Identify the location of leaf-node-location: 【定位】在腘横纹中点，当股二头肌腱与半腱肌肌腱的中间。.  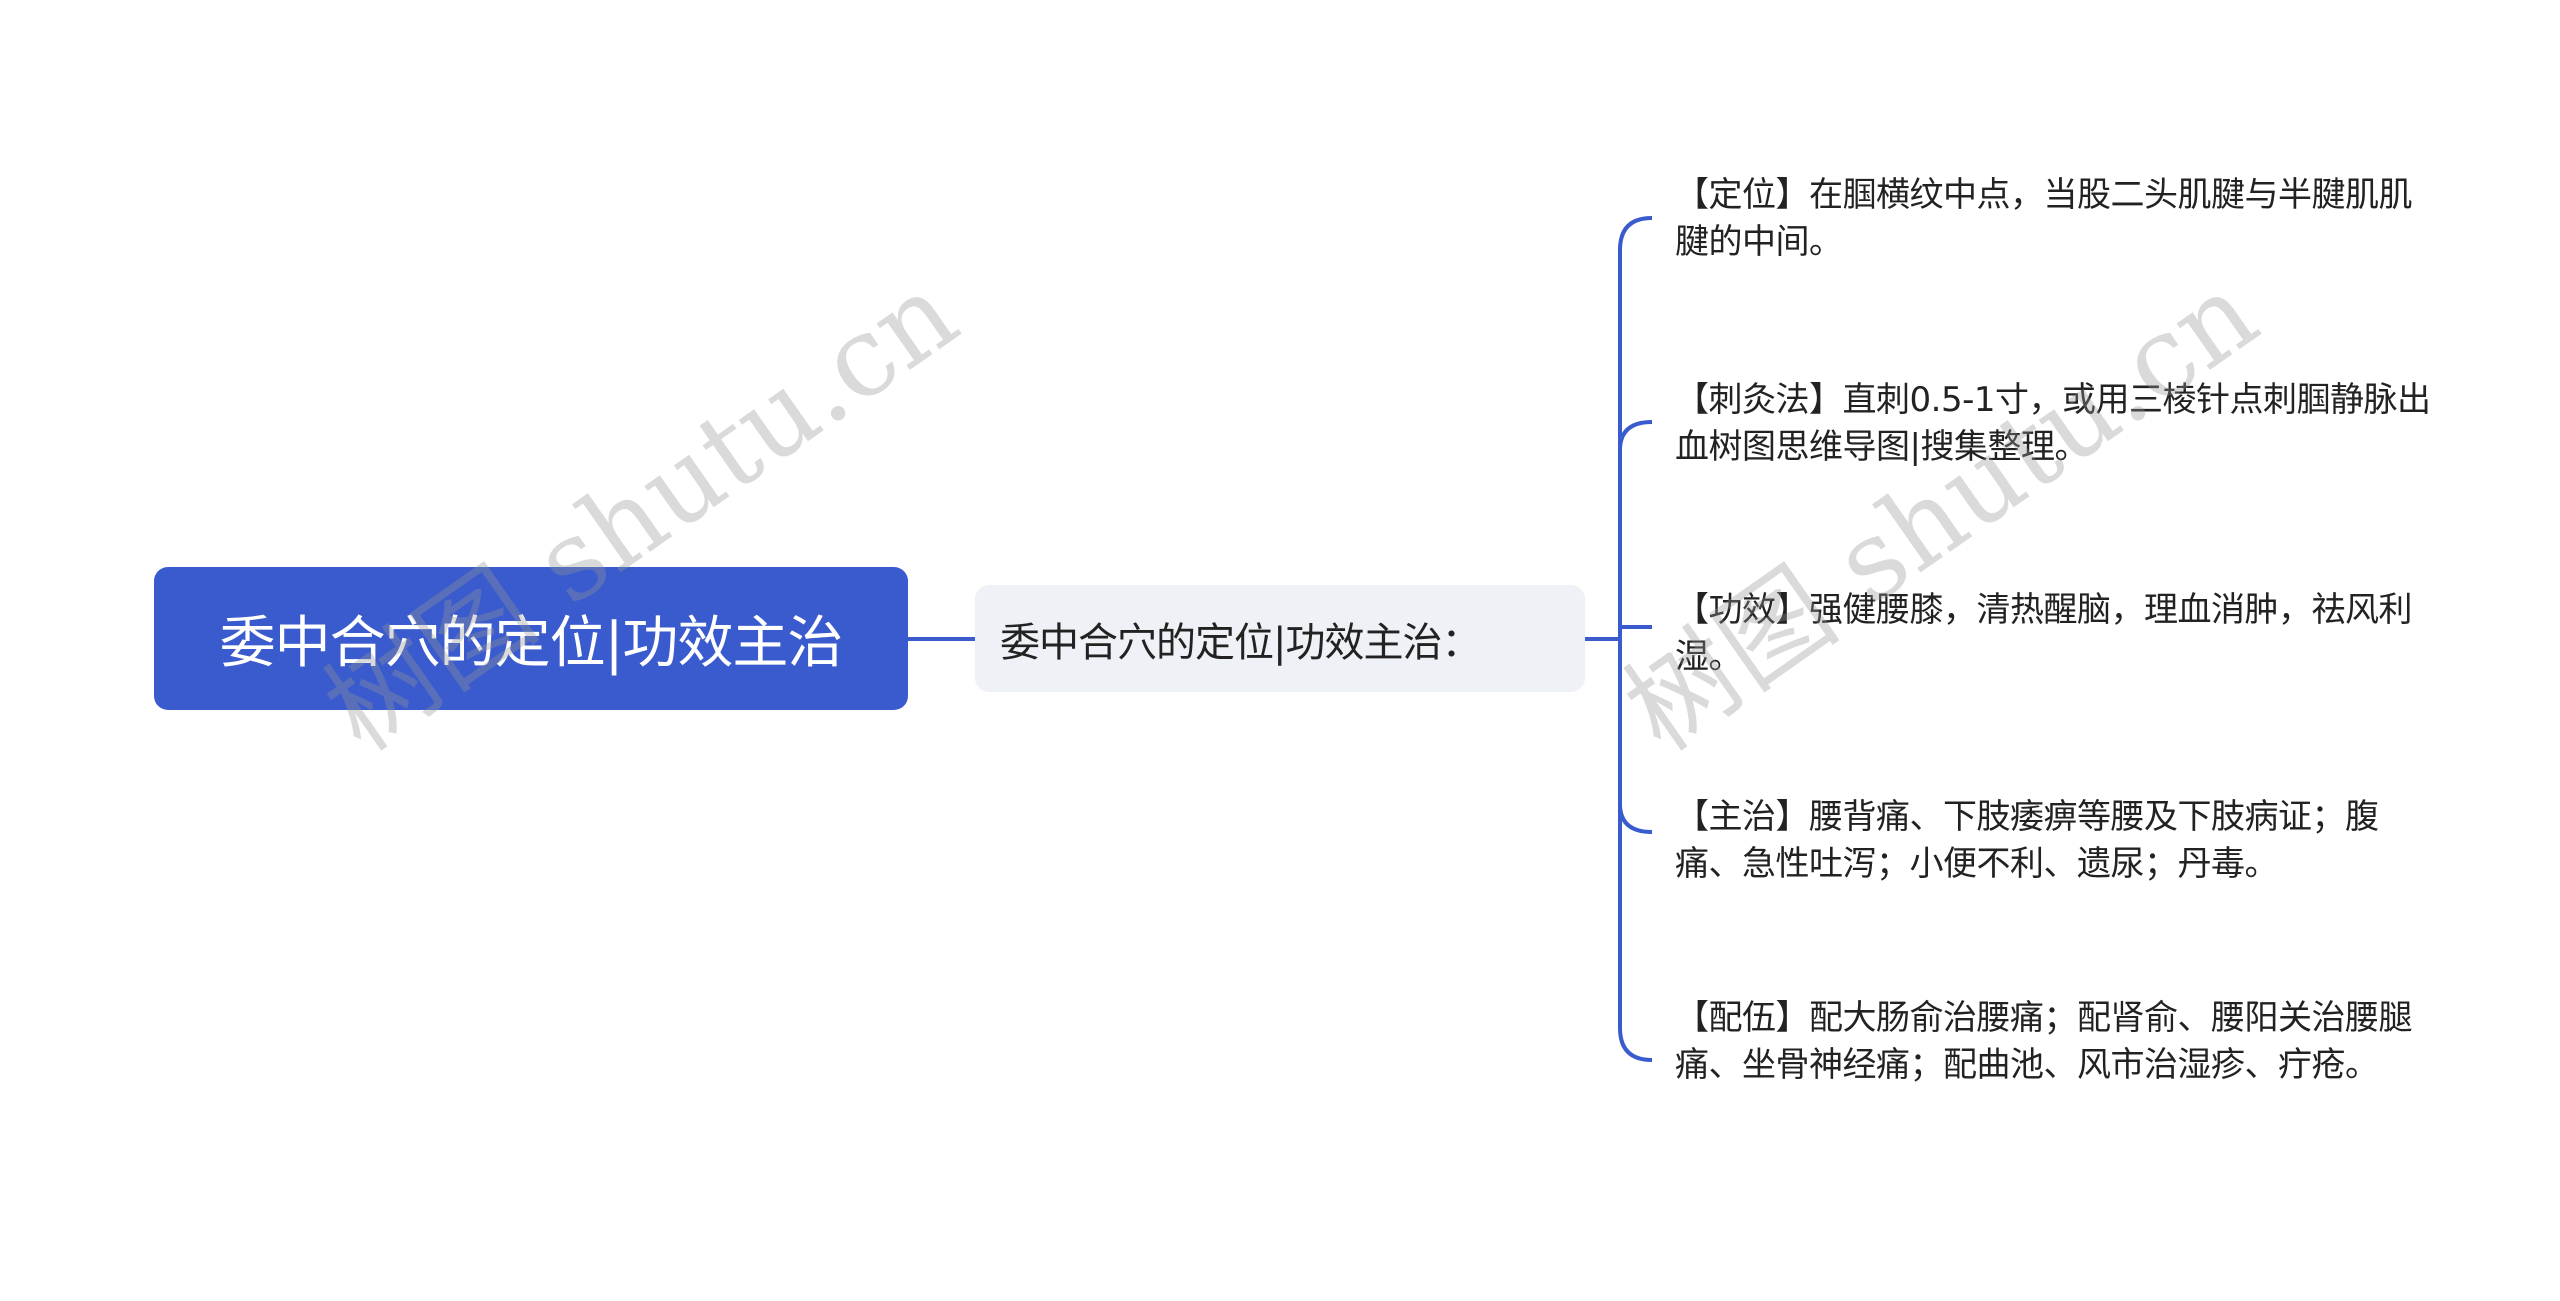
(2055, 219).